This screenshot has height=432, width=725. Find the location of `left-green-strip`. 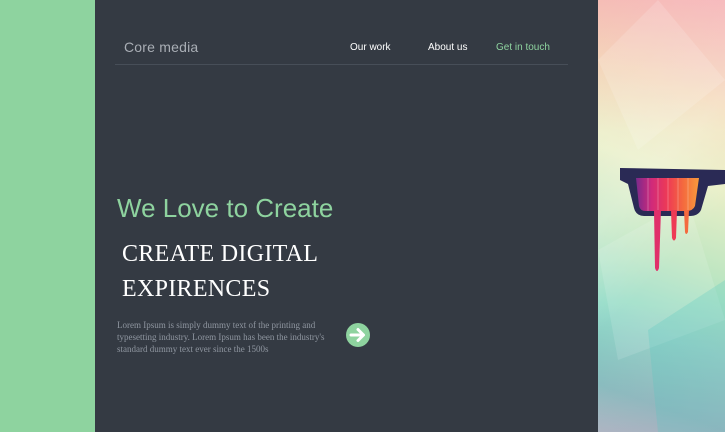

left-green-strip is located at coordinates (47, 216).